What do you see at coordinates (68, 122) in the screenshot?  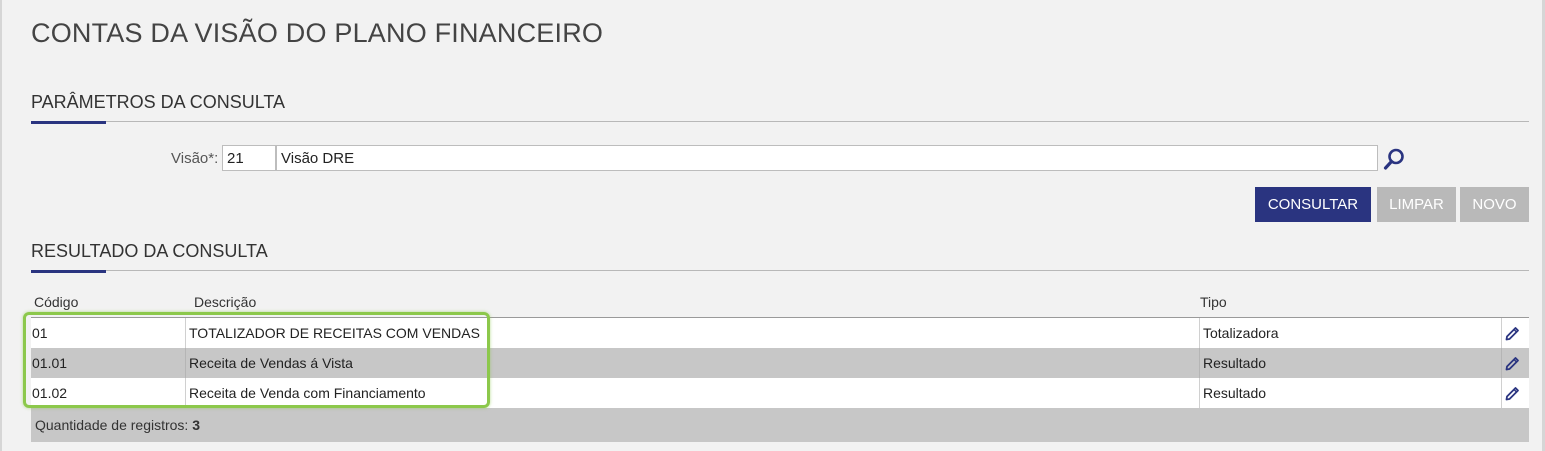 I see `params-section-accent` at bounding box center [68, 122].